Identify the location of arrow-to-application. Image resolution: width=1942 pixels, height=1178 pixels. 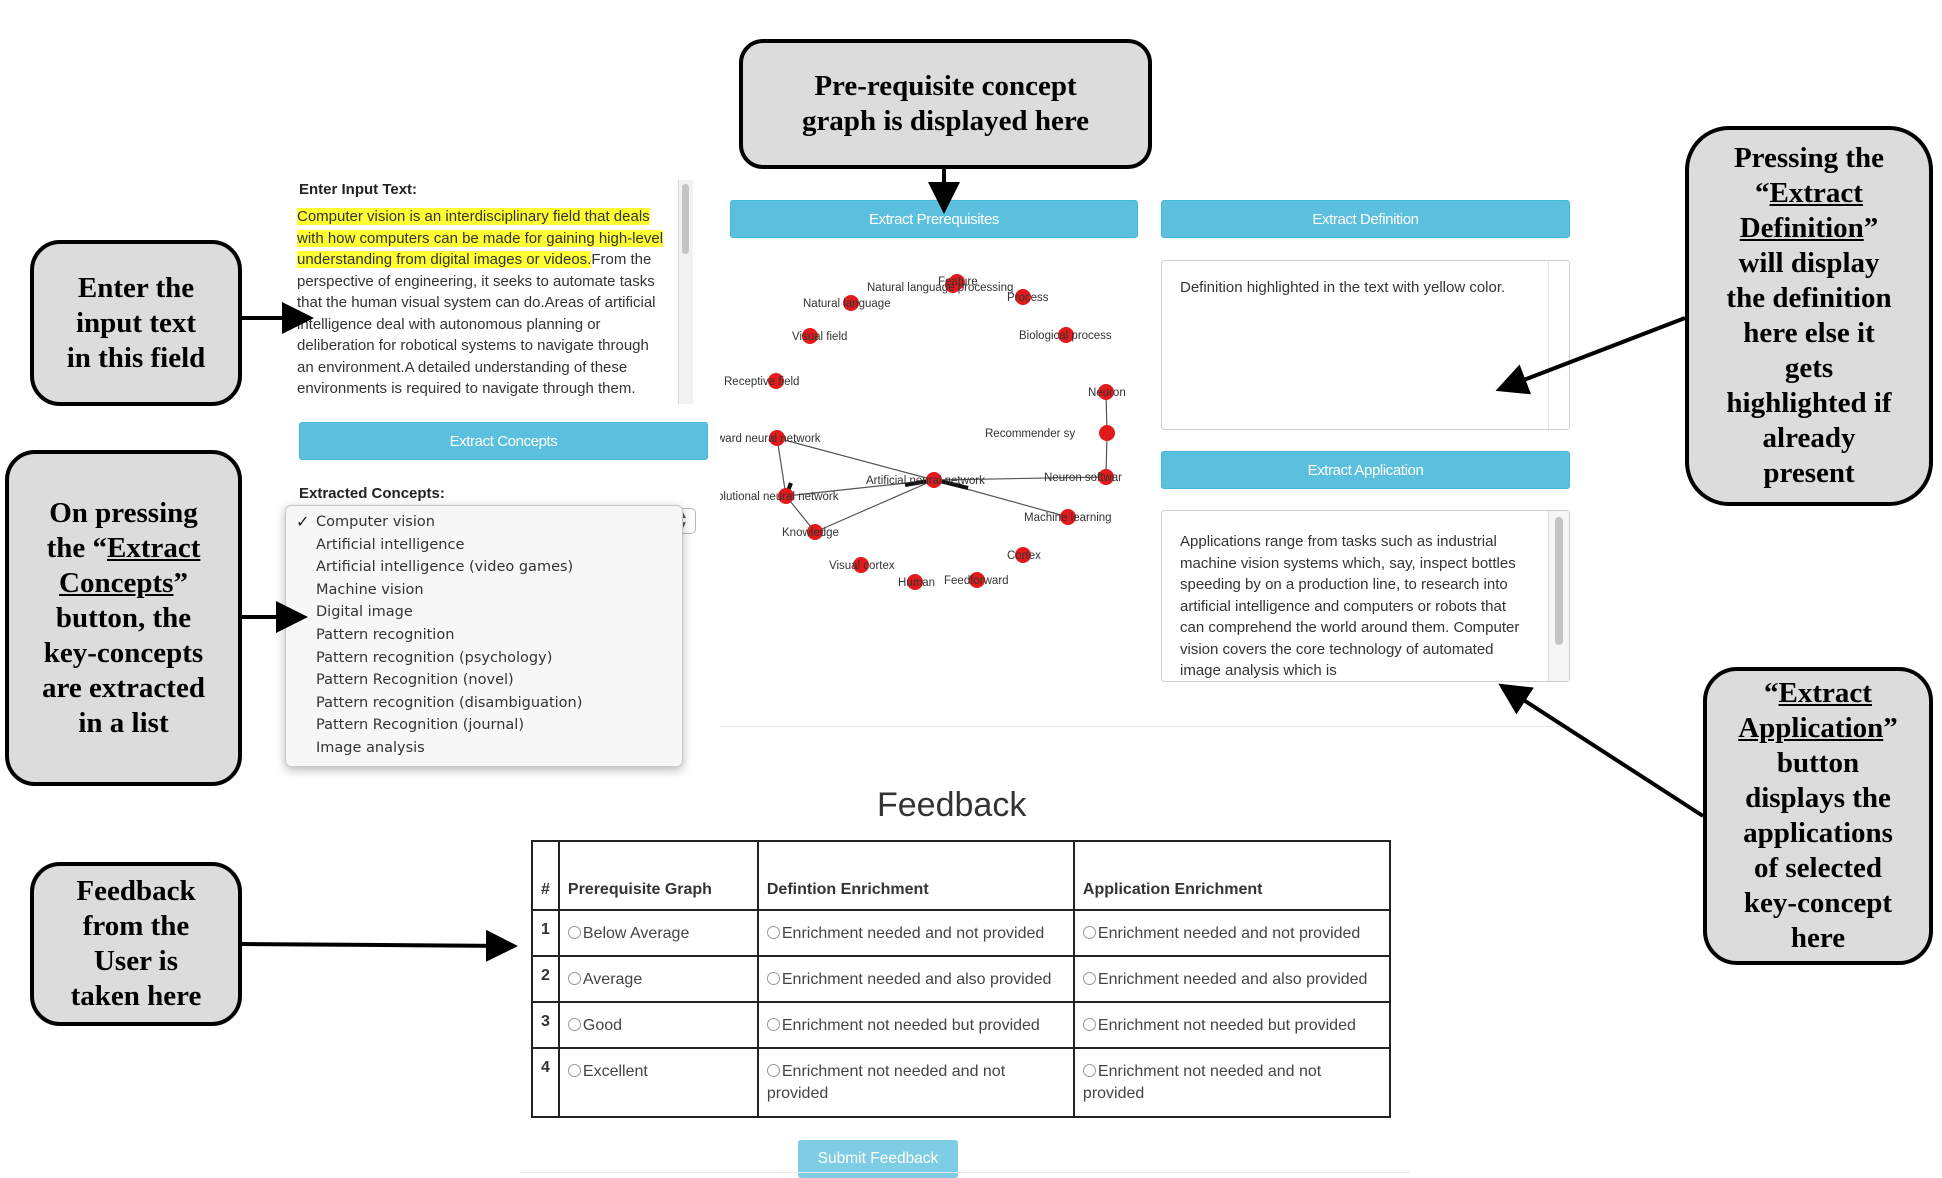
(1601, 750).